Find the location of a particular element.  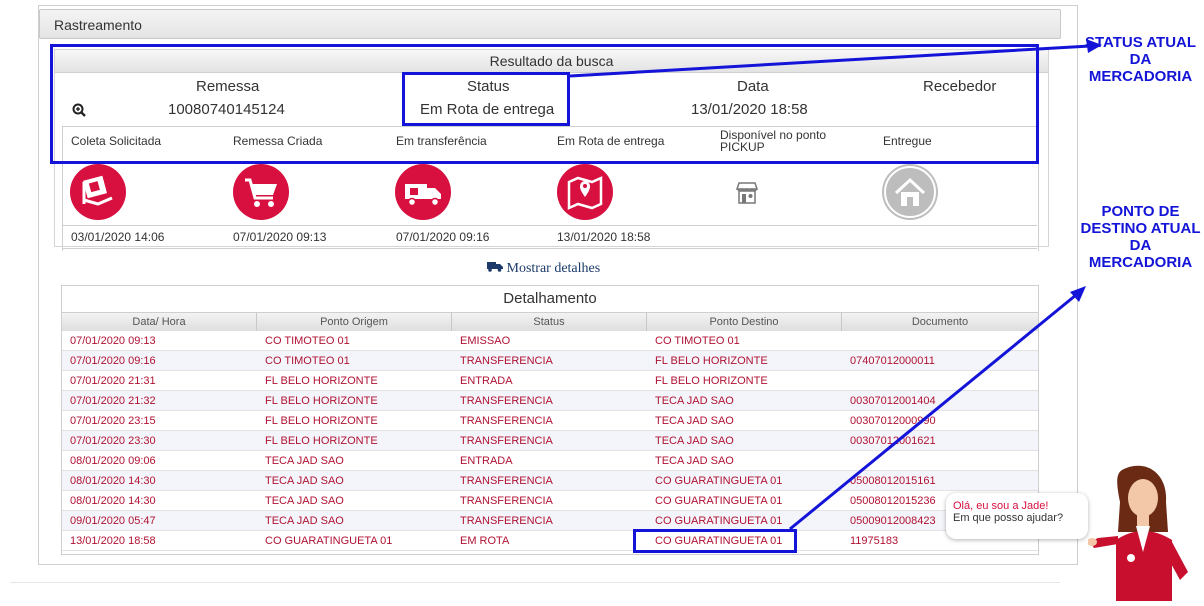

chat-bubble: Olá, eu sou a Jade! Em que posso ajudar? is located at coordinates (1017, 516).